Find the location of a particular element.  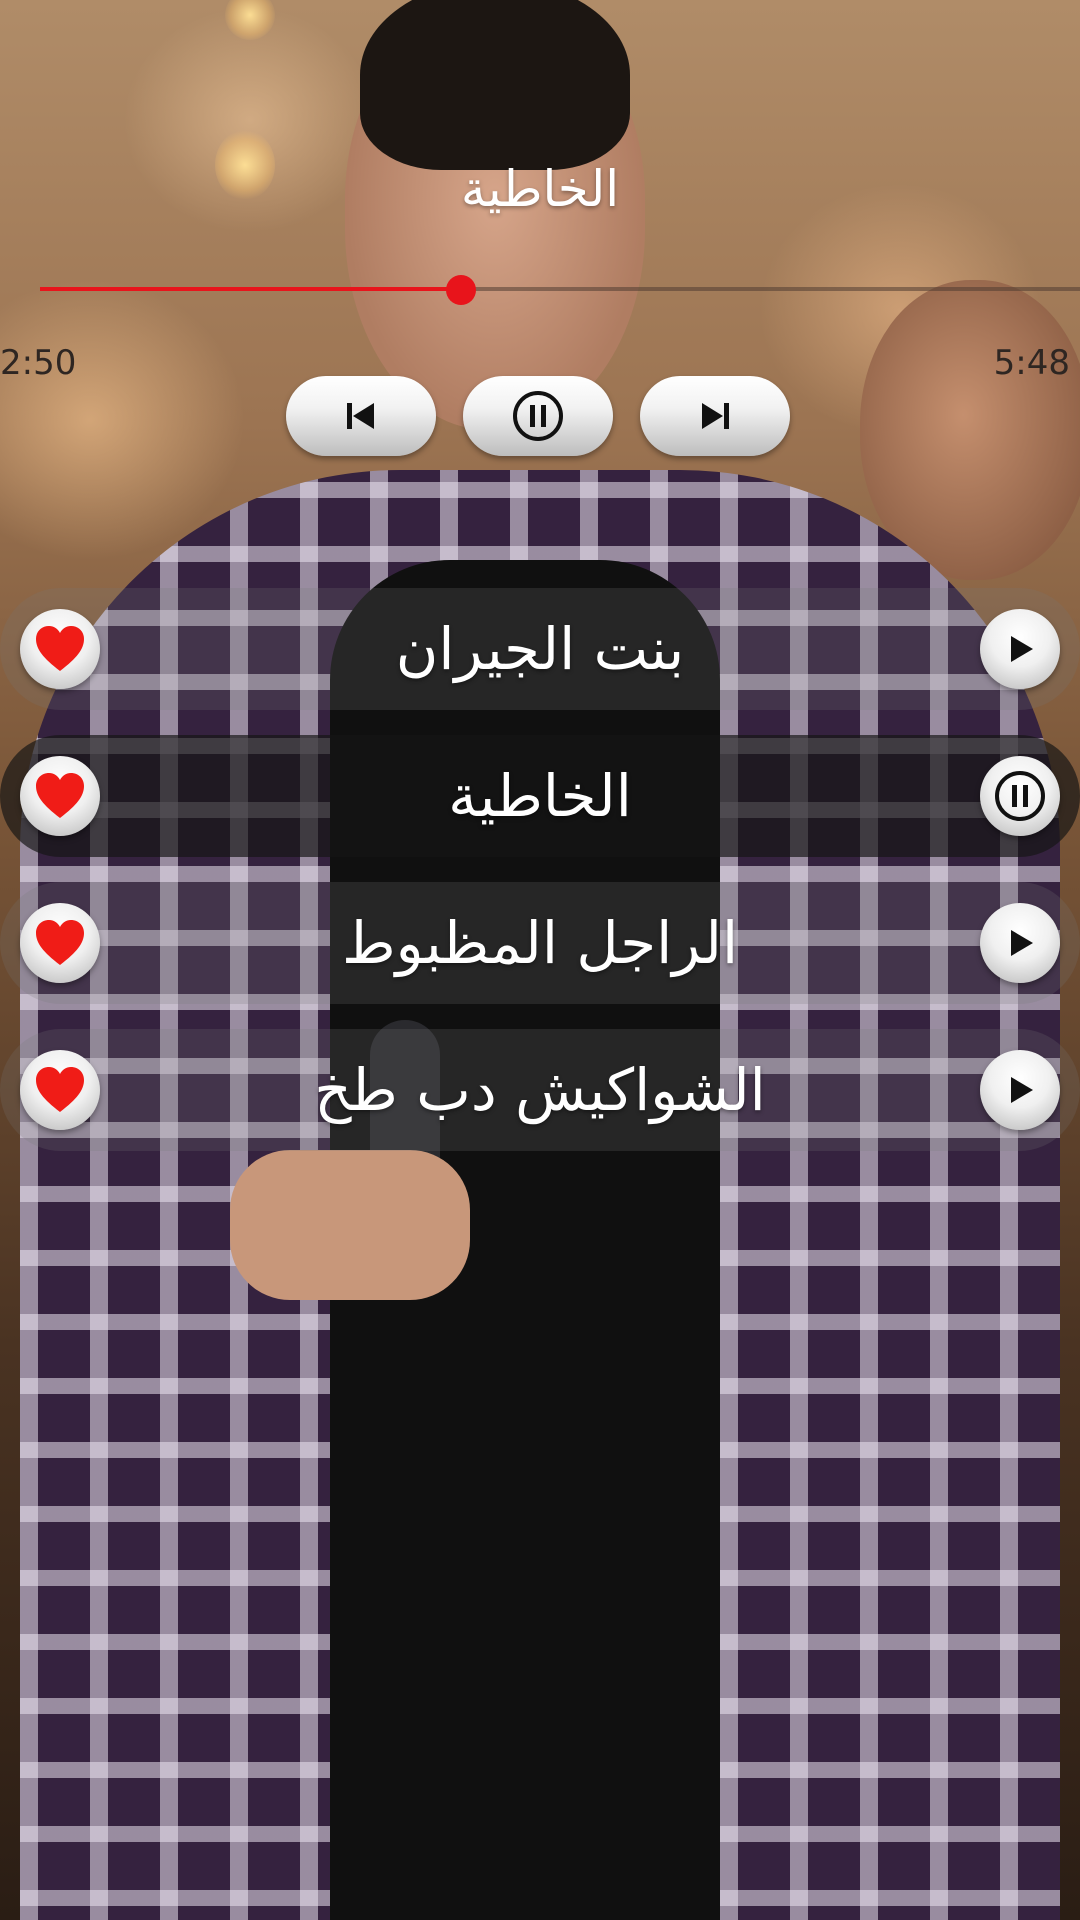

next-button is located at coordinates (715, 416).